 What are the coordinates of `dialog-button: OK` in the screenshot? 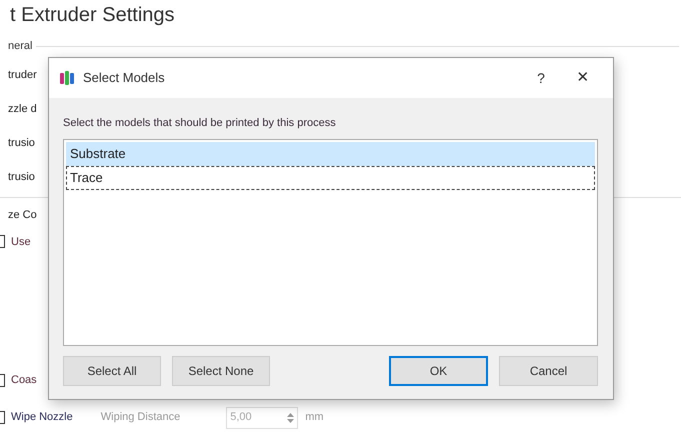 It's located at (438, 371).